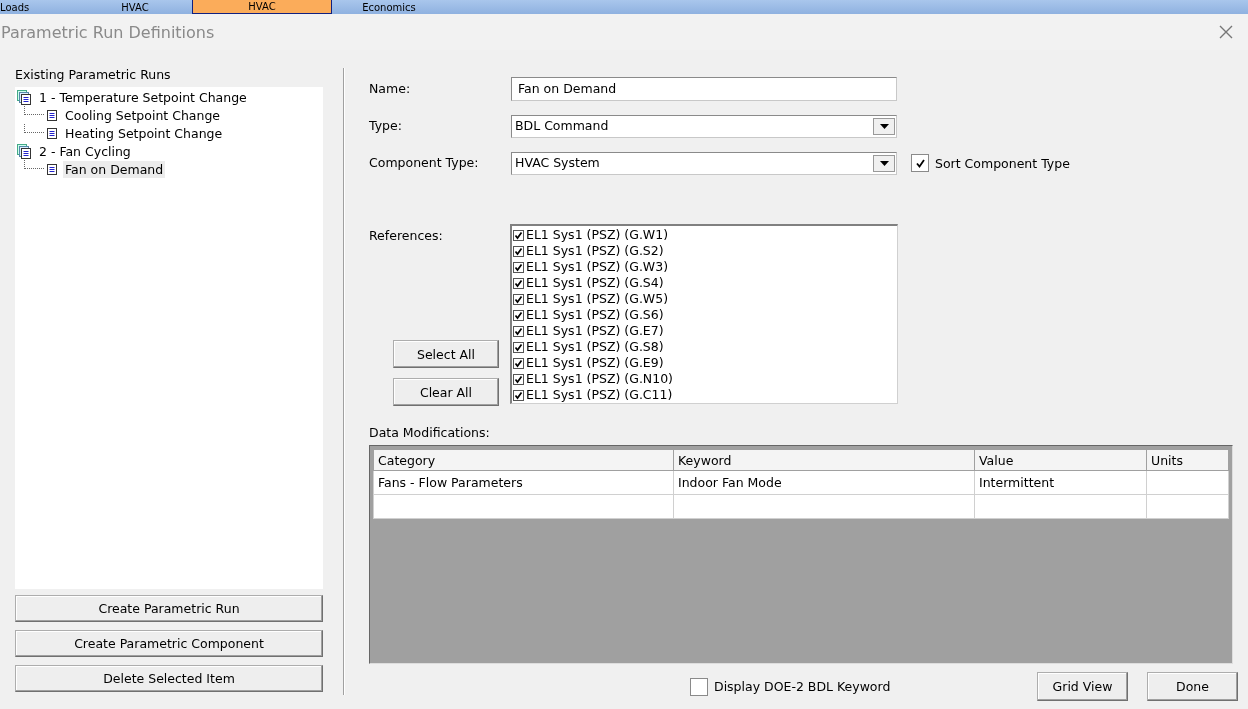  Describe the element at coordinates (1226, 32) in the screenshot. I see `close-icon` at that location.